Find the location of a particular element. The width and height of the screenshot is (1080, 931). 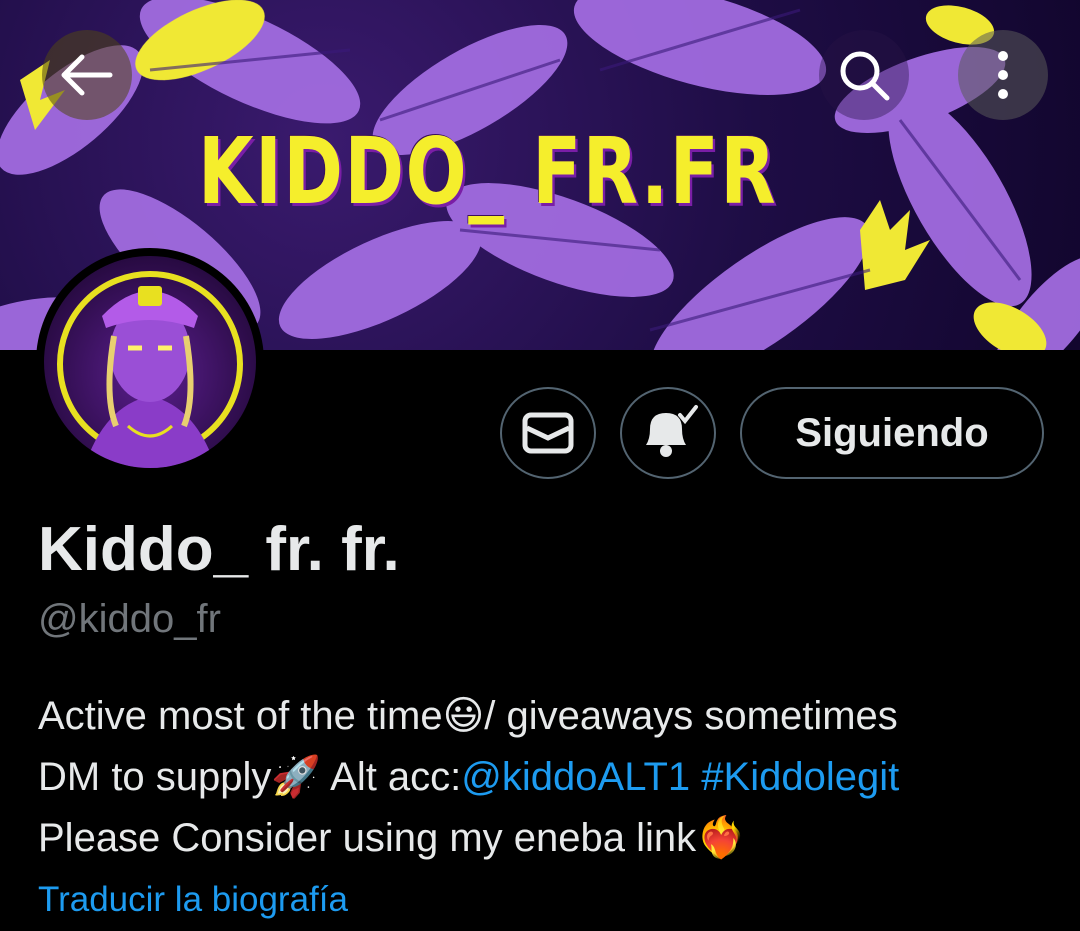

more-vertical-icon is located at coordinates (1003, 75).